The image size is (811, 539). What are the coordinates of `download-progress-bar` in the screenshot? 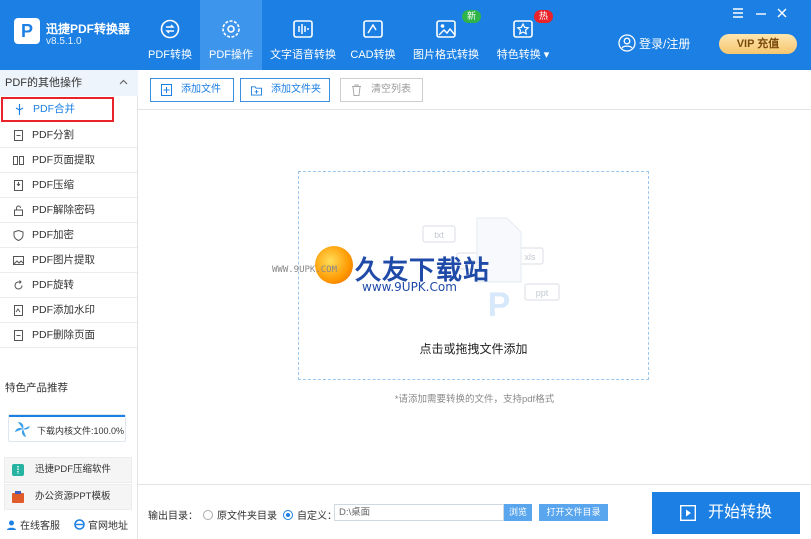 It's located at (67, 416).